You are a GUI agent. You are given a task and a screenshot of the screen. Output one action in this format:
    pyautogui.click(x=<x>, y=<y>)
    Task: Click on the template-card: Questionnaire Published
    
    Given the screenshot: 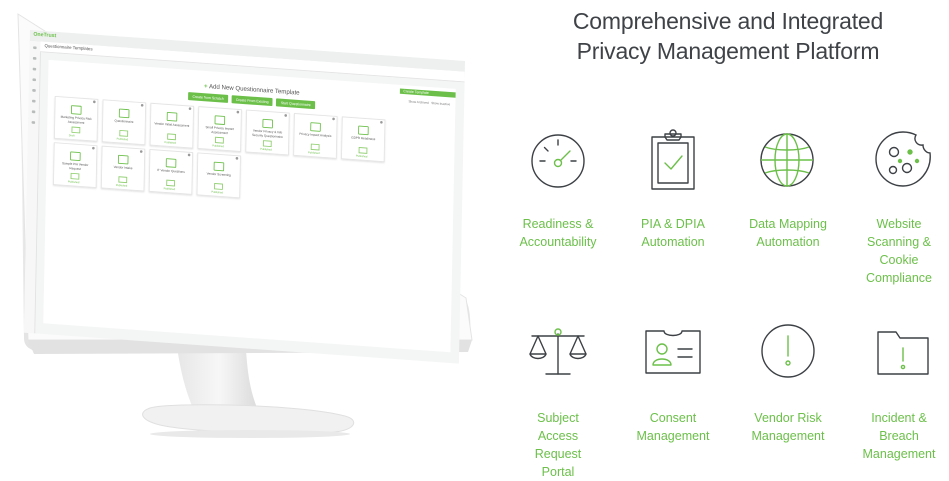 What is the action you would take?
    pyautogui.click(x=124, y=122)
    